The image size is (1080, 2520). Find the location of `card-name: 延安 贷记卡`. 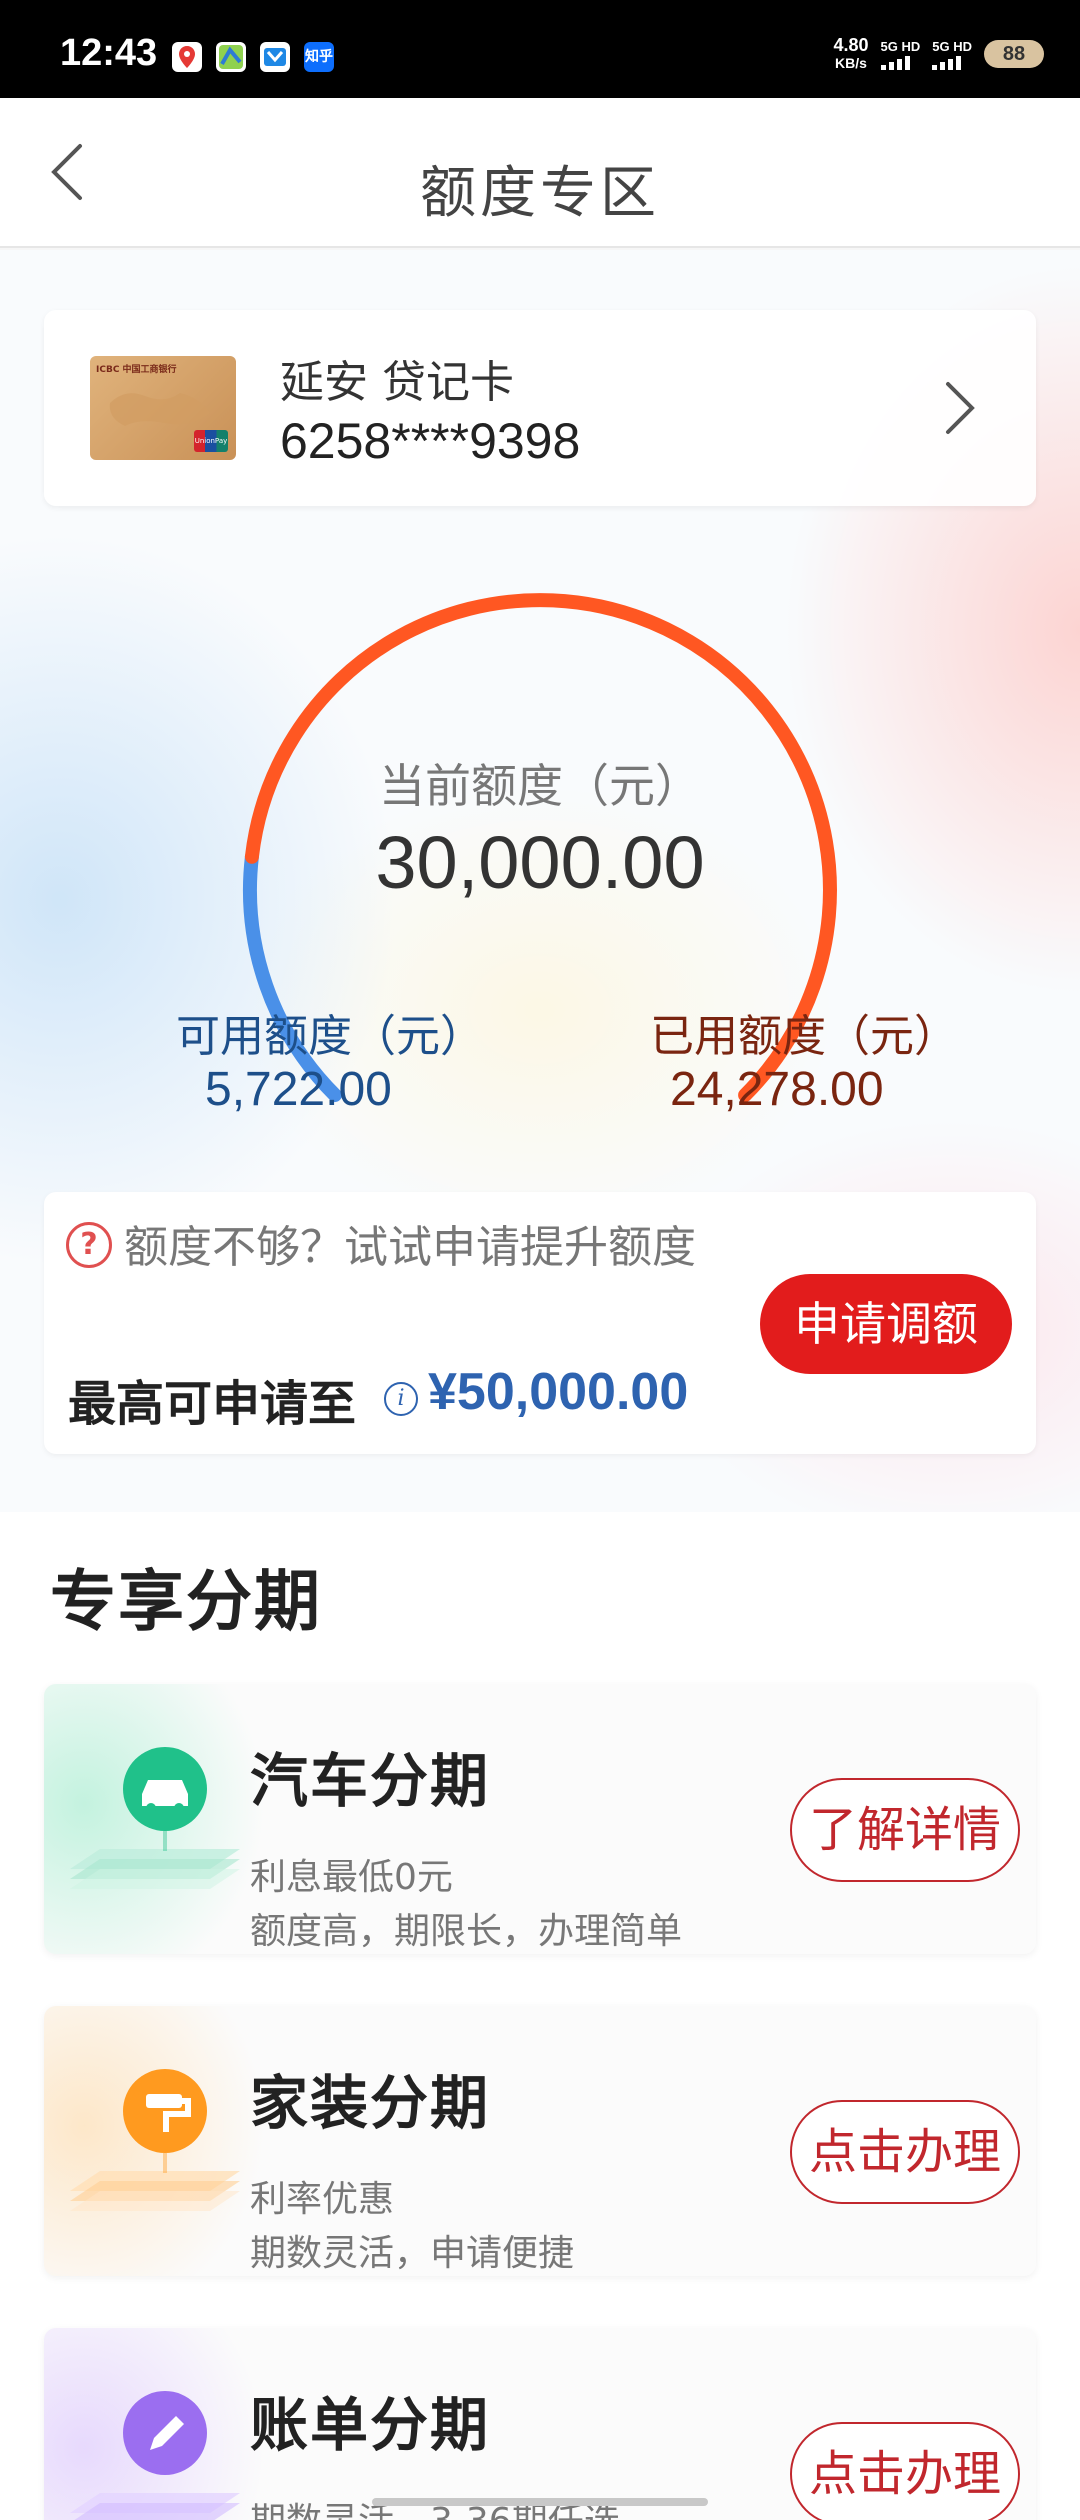

card-name: 延安 贷记卡 is located at coordinates (397, 382).